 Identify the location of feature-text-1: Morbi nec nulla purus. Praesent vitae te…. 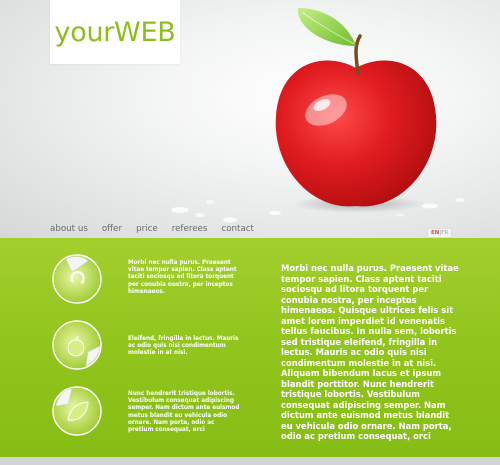
(182, 277).